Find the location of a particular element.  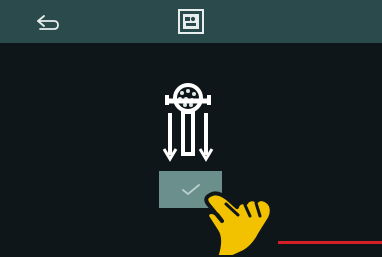

tap-hand-icon is located at coordinates (245, 221).